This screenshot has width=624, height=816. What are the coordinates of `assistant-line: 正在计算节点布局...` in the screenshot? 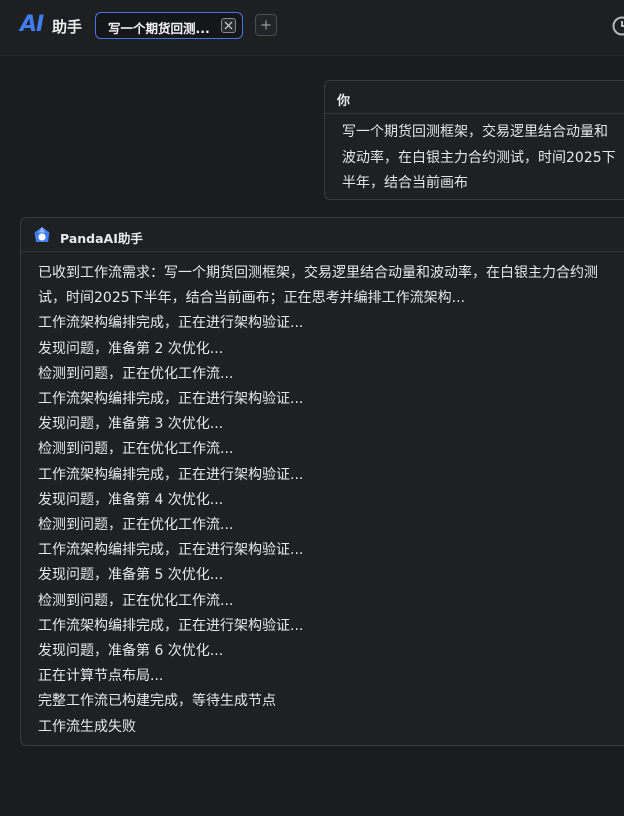 It's located at (101, 676).